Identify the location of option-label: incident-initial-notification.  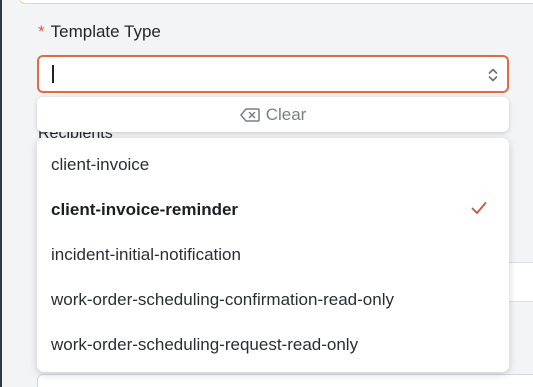
(146, 254).